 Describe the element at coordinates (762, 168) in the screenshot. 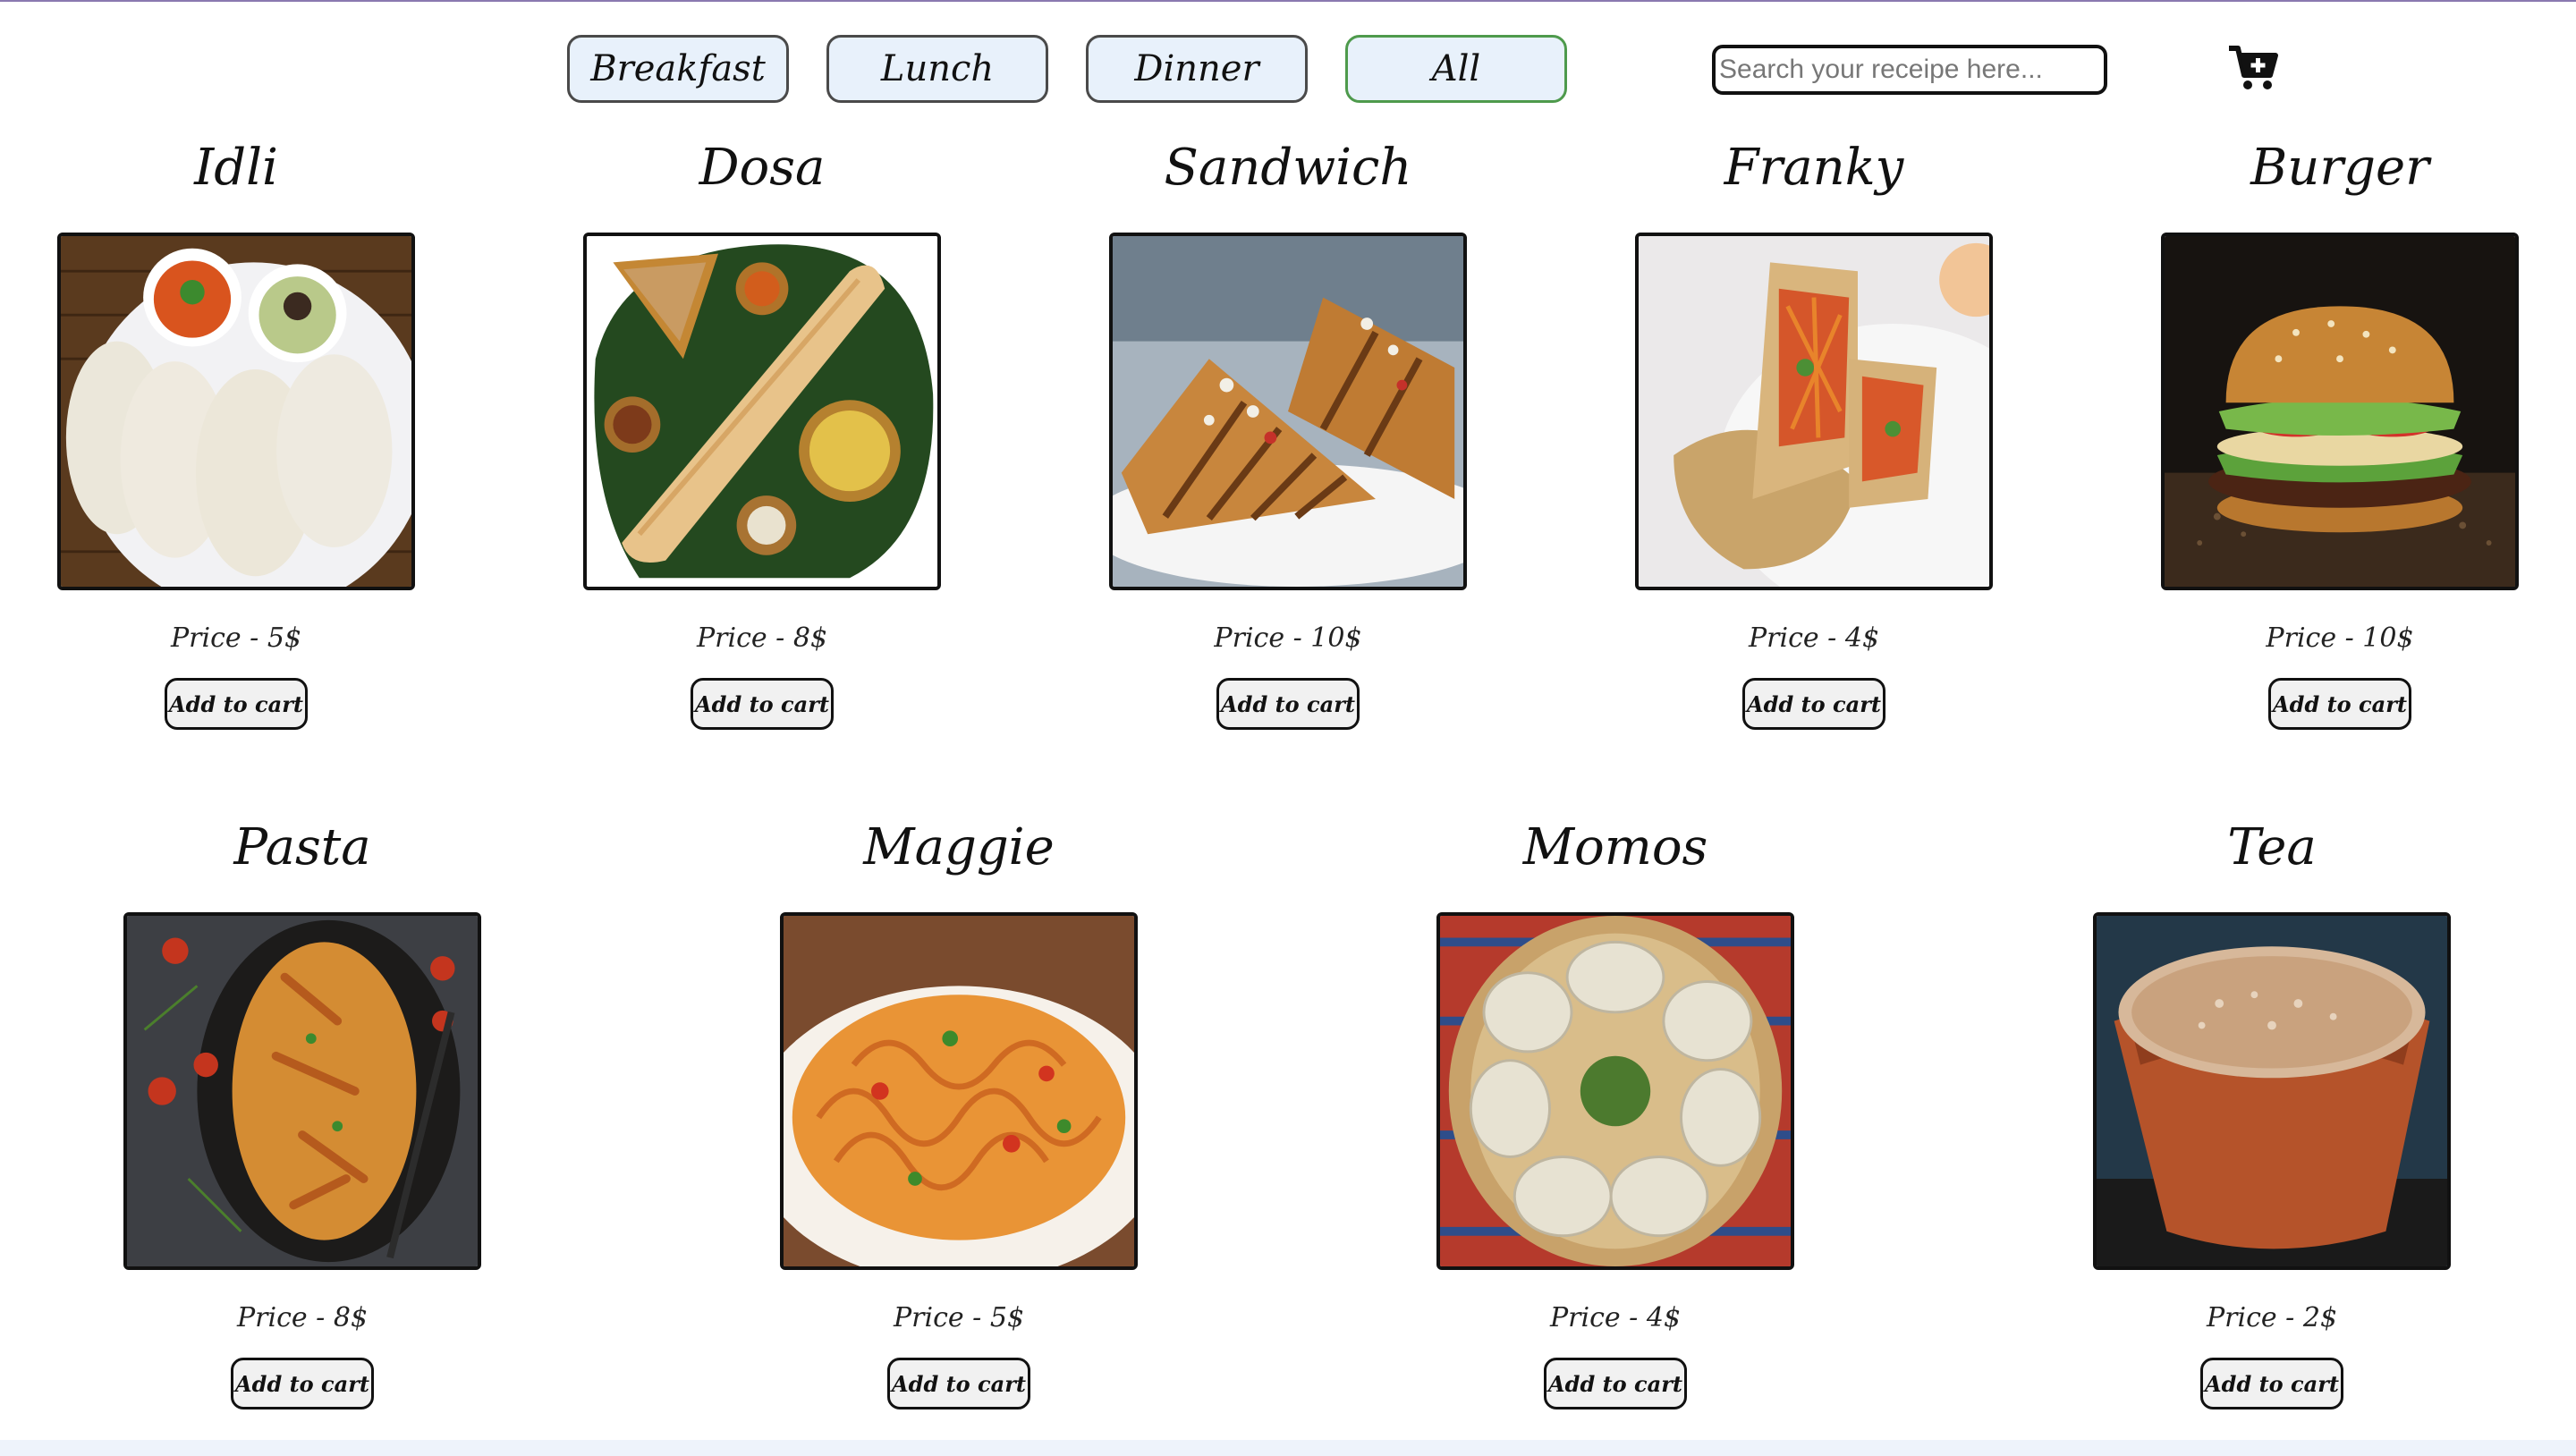

I see `item-title: Dosa` at that location.